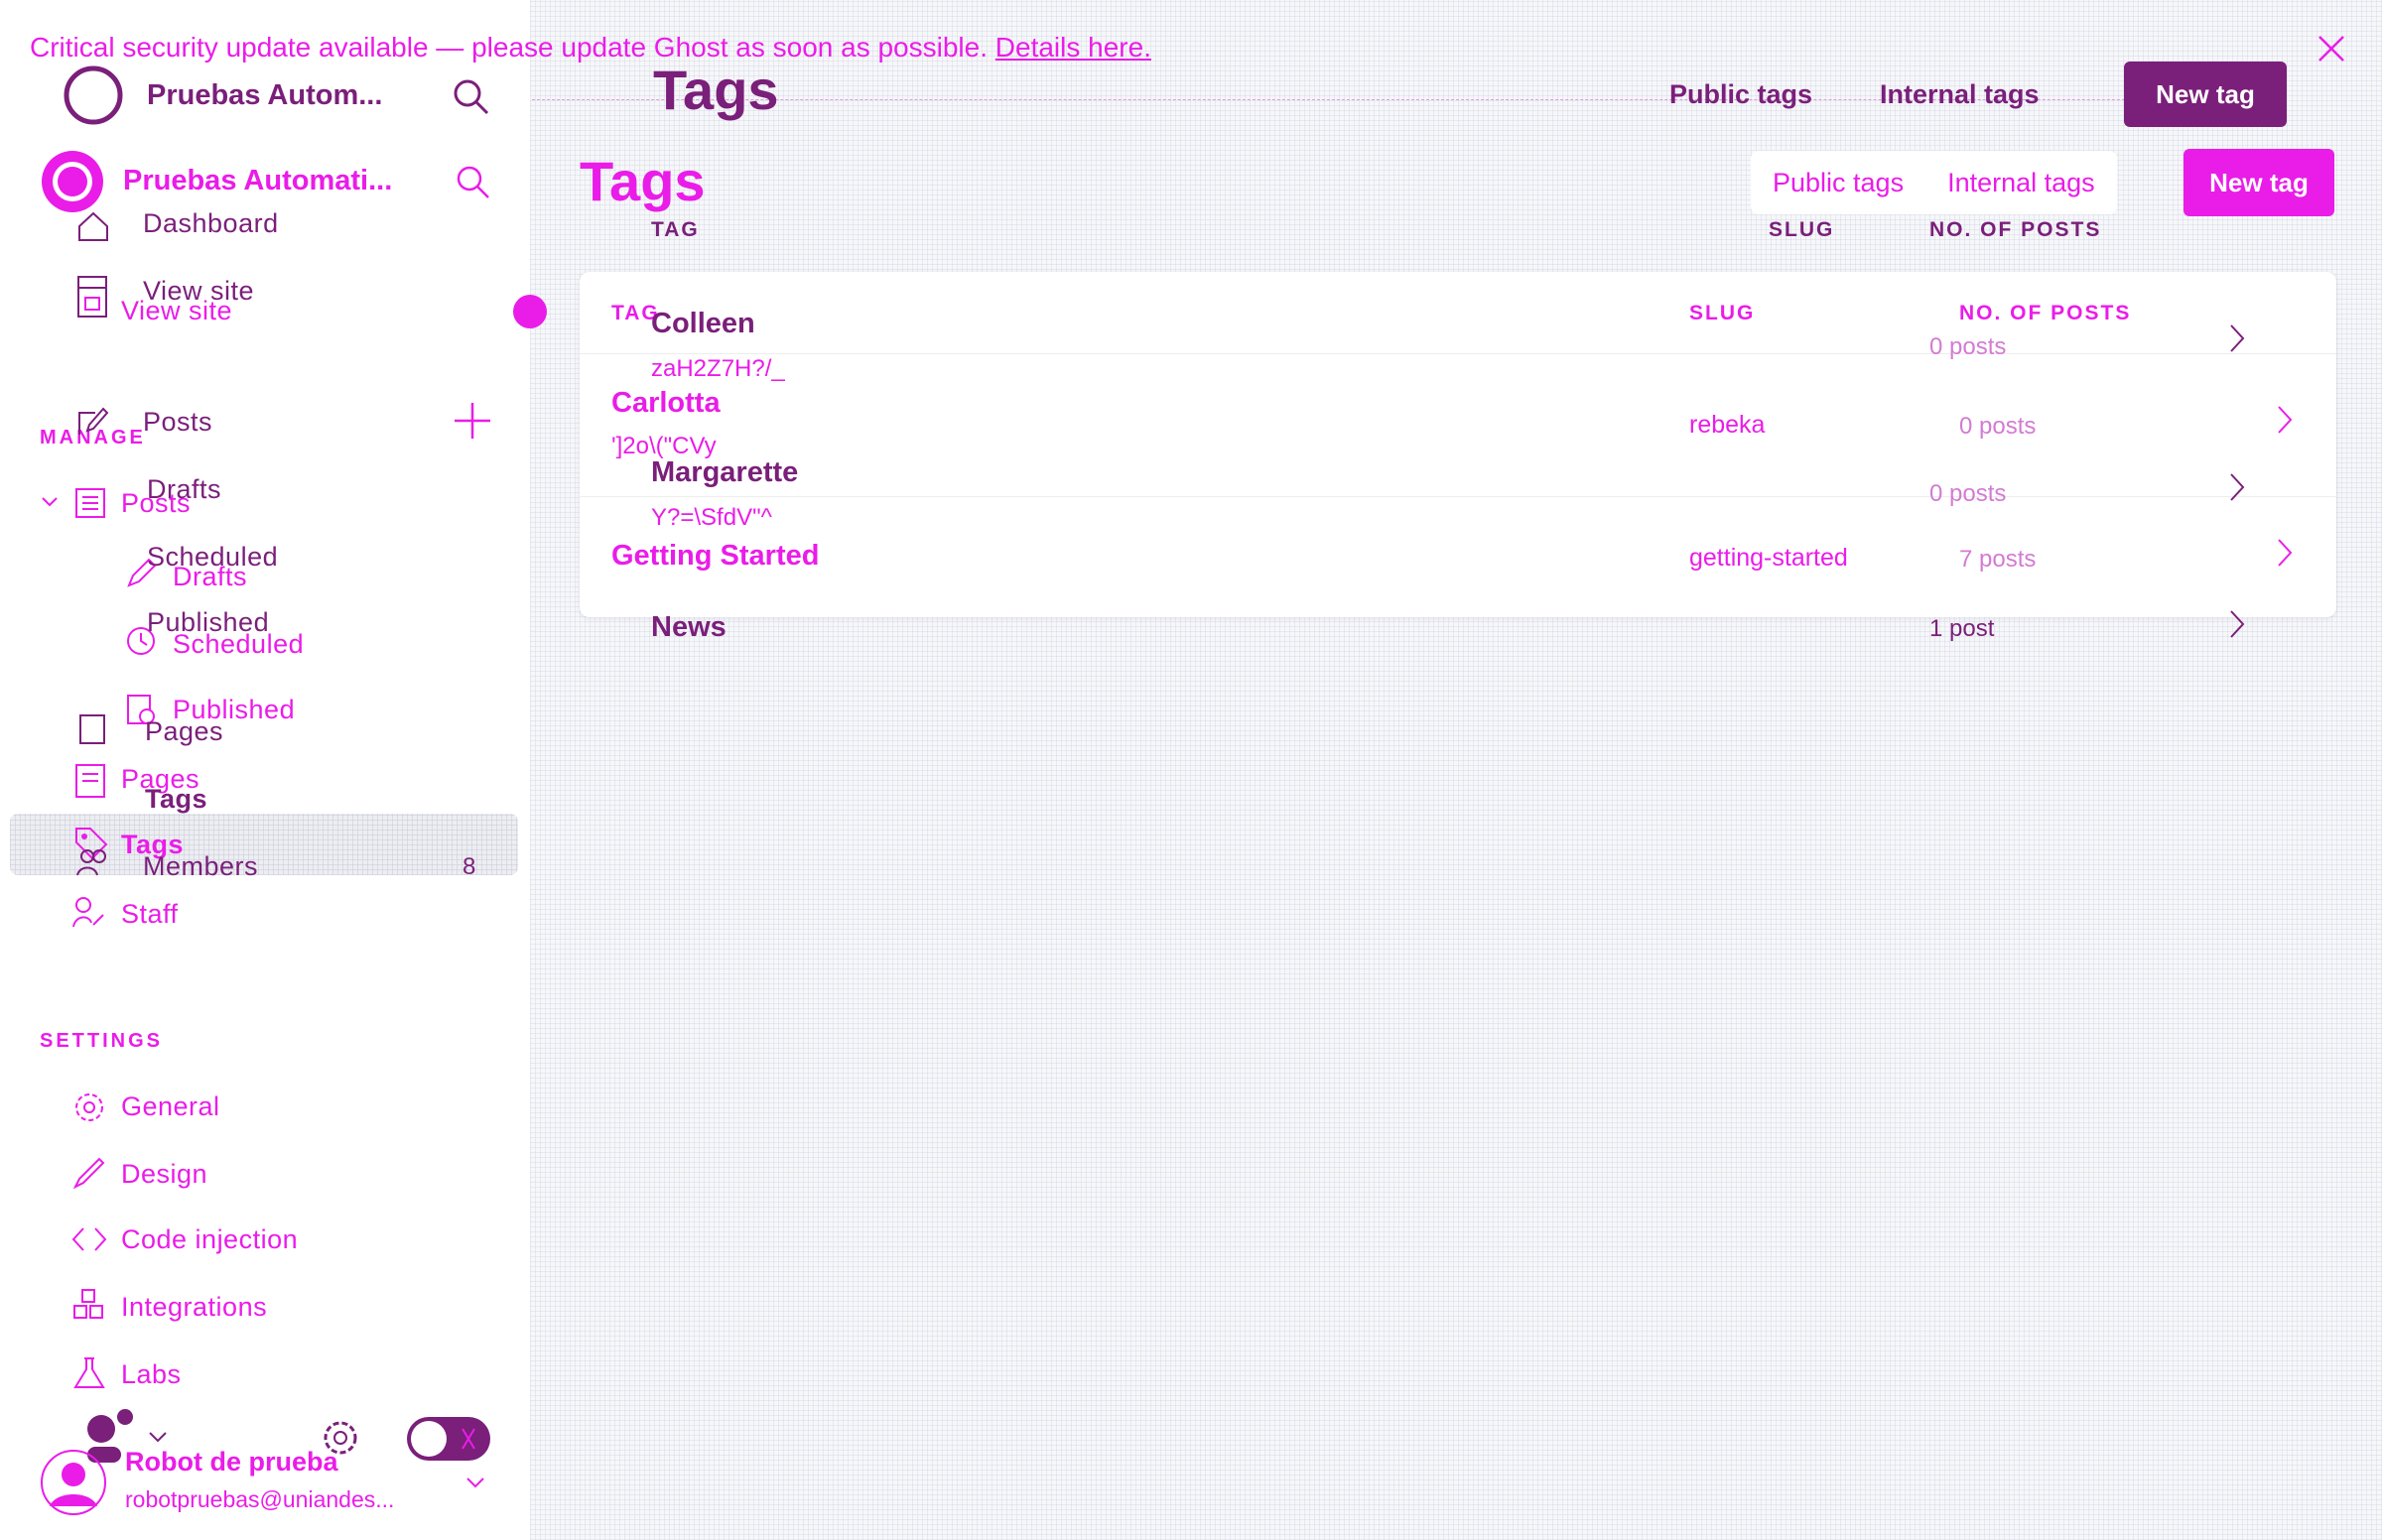 The image size is (2382, 1540). I want to click on tag-row-slug: getting-started, so click(1769, 558).